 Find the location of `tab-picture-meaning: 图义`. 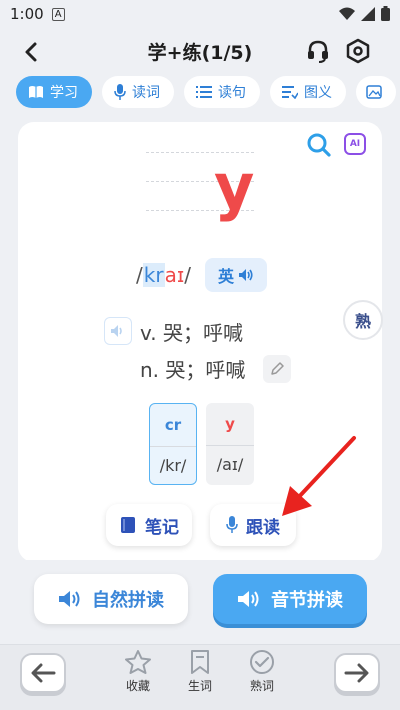

tab-picture-meaning: 图义 is located at coordinates (308, 92).